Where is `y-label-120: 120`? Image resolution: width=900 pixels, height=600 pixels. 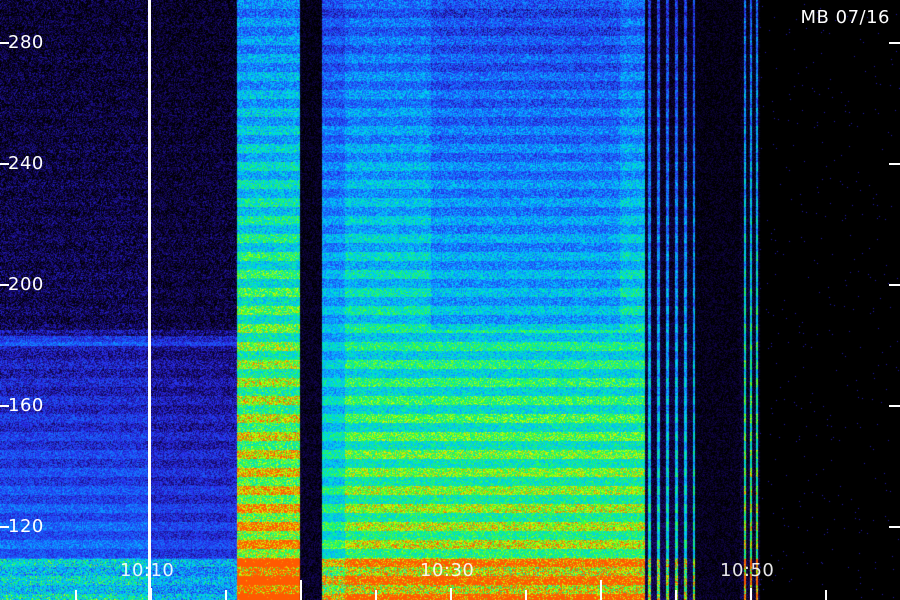
y-label-120: 120 is located at coordinates (26, 526).